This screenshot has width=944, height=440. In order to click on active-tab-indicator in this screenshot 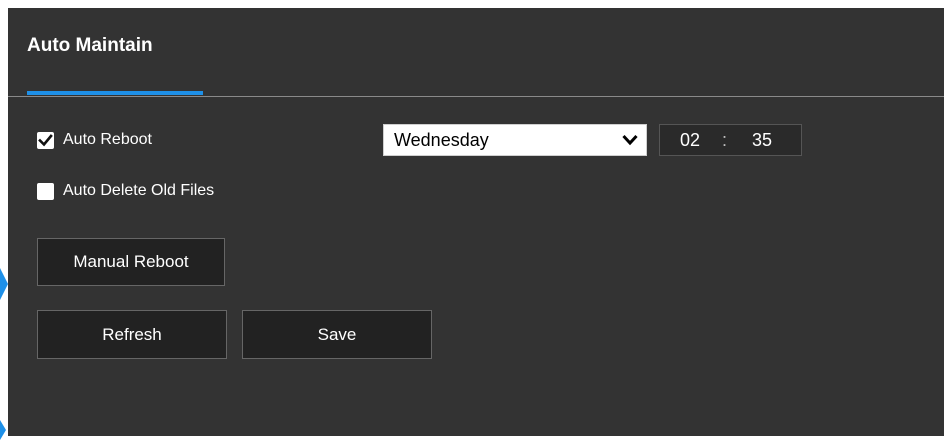, I will do `click(115, 93)`.